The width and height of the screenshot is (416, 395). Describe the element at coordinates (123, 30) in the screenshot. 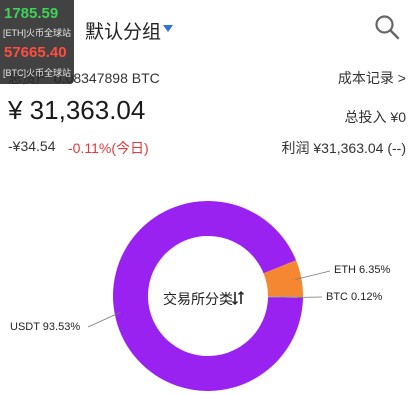

I see `group-title-dropdown: 默认分组` at that location.